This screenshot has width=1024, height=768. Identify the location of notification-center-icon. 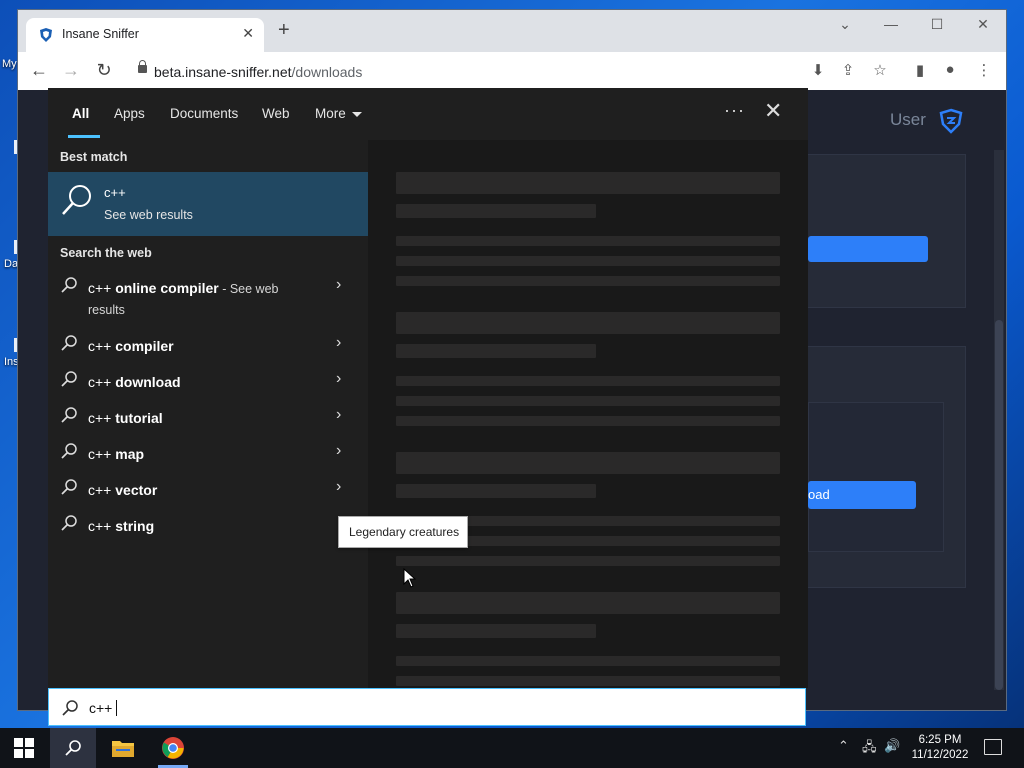
(993, 747).